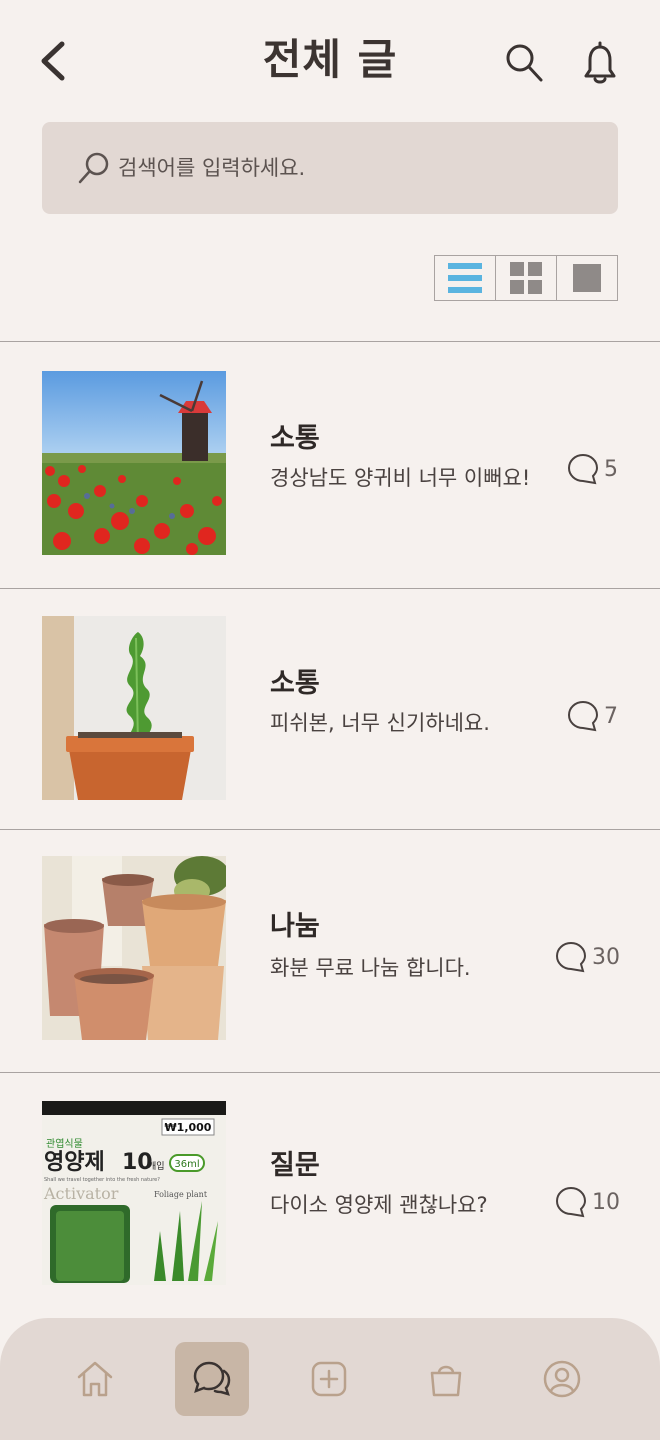 The image size is (660, 1440). I want to click on post-text: 다이소 영양제 괜찮나요?, so click(379, 1205).